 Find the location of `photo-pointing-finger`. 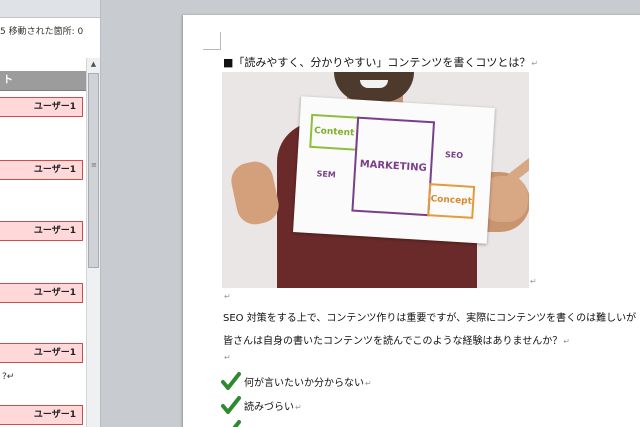

photo-pointing-finger is located at coordinates (516, 169).